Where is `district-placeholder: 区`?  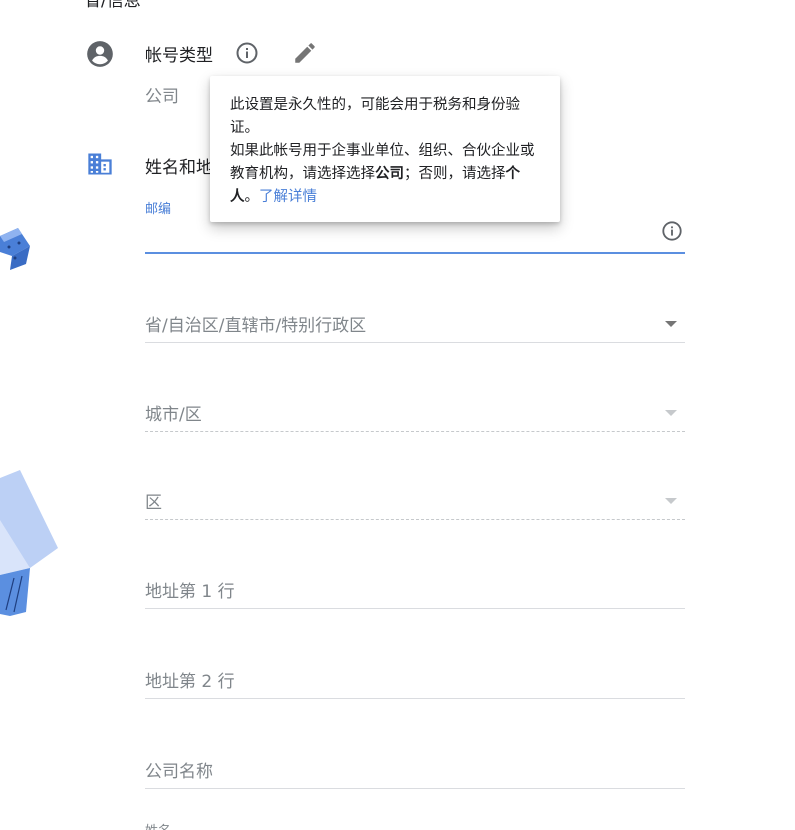 district-placeholder: 区 is located at coordinates (153, 503).